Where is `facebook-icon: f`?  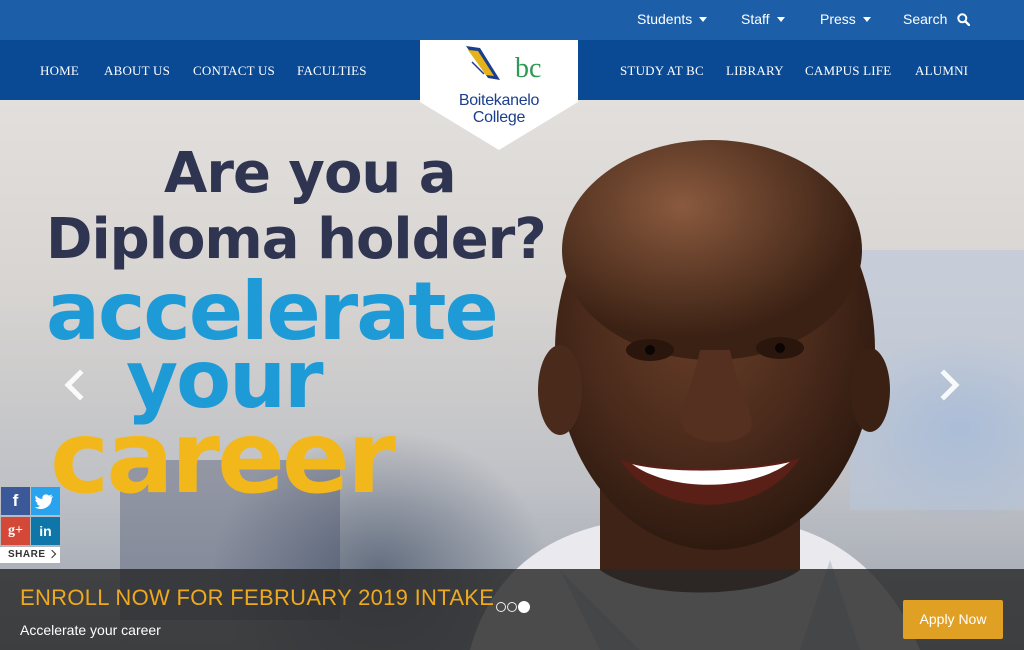 facebook-icon: f is located at coordinates (15, 500).